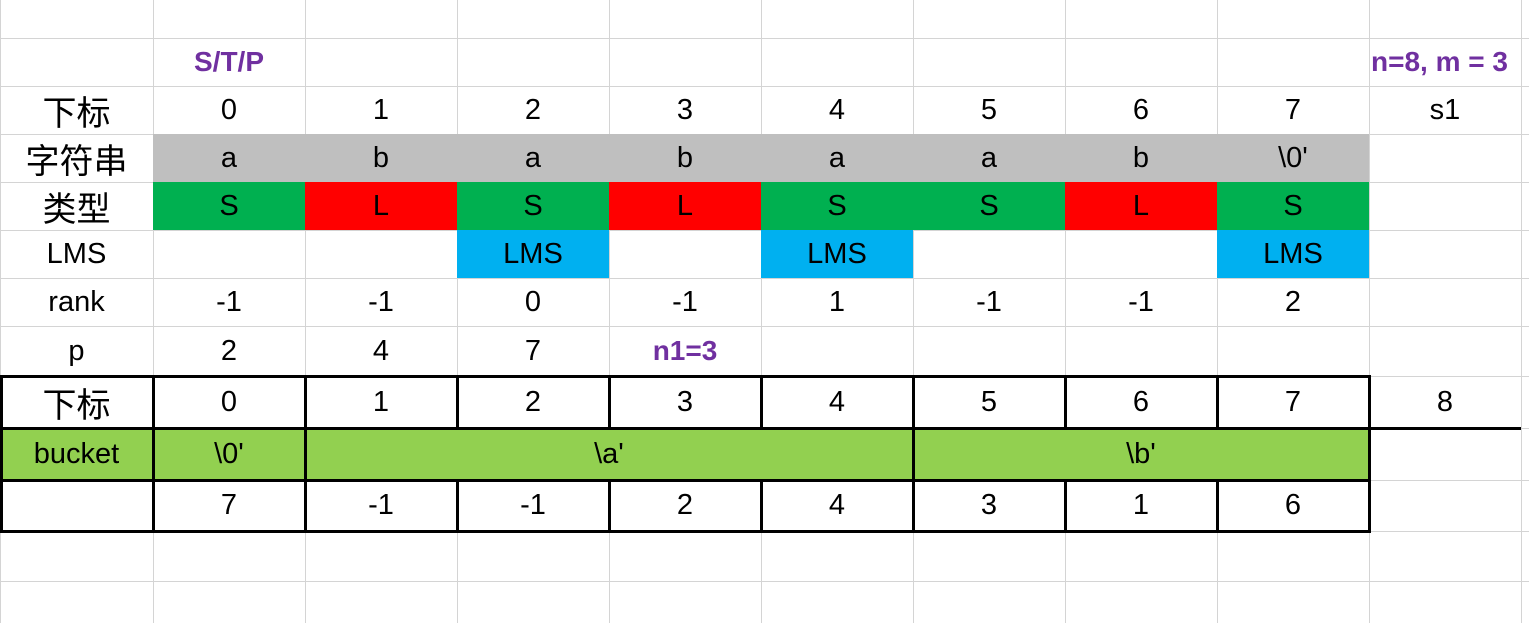 The width and height of the screenshot is (1529, 623). What do you see at coordinates (989, 301) in the screenshot?
I see `rank-cell-5: -1` at bounding box center [989, 301].